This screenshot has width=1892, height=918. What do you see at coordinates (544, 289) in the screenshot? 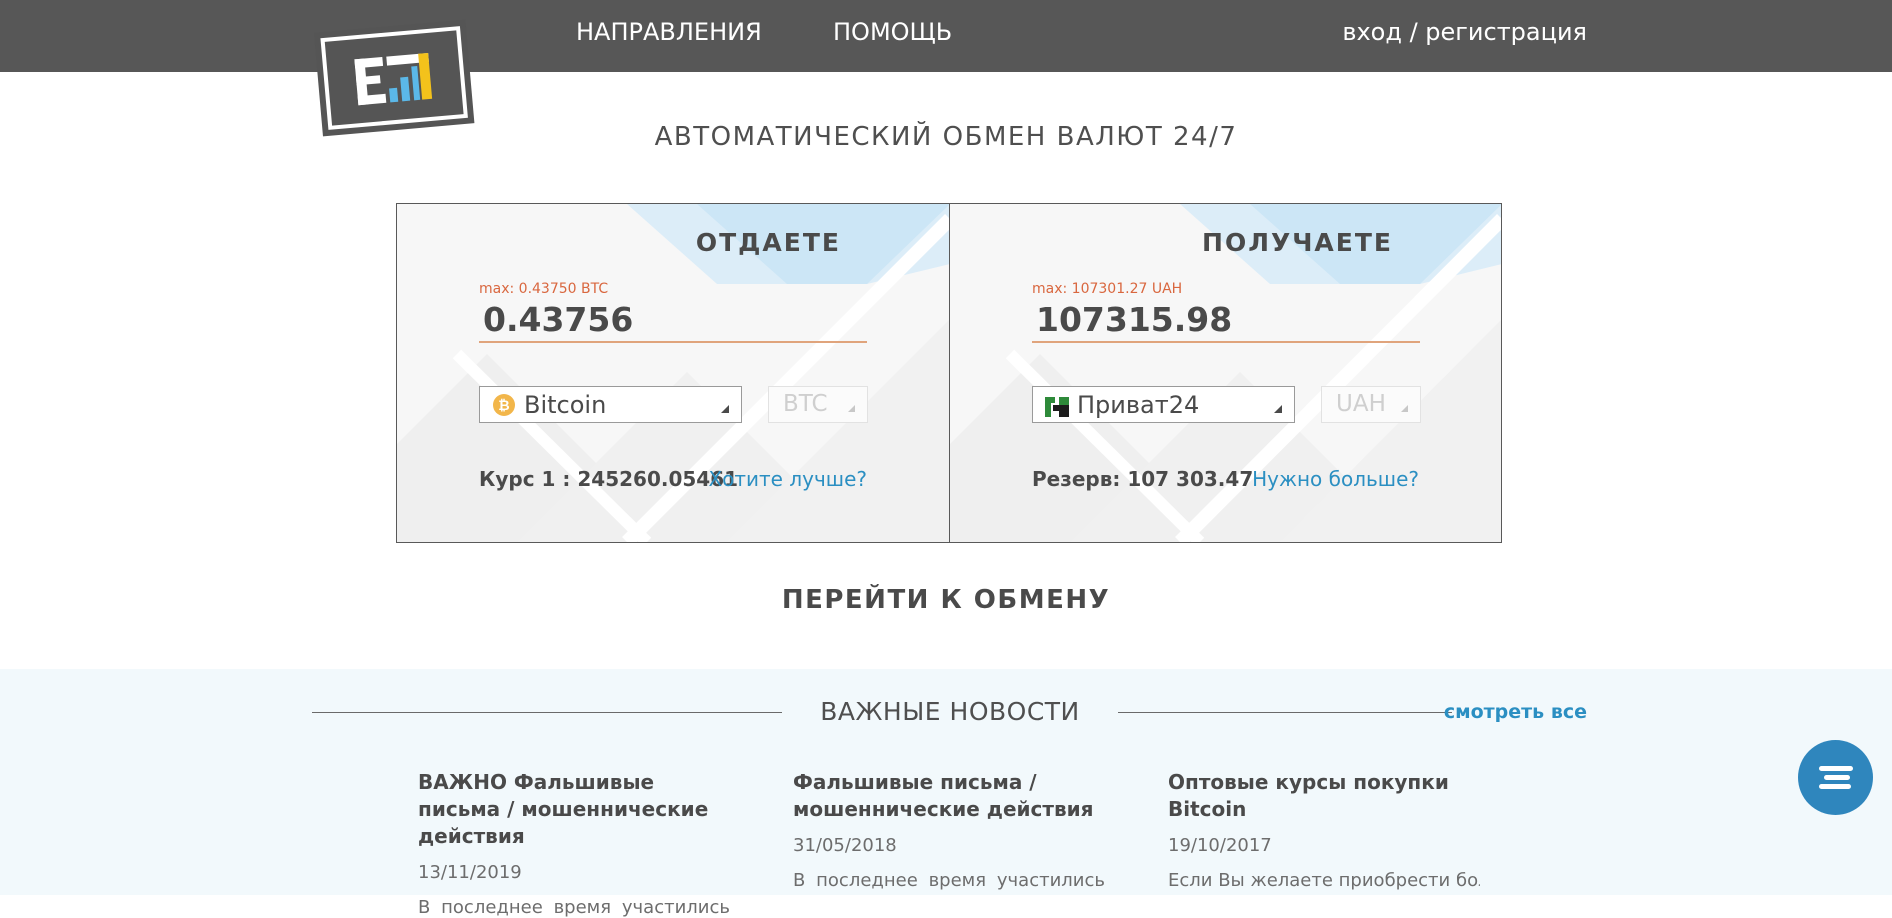
I see `give-max-label: max: 0.43750 BTC` at bounding box center [544, 289].